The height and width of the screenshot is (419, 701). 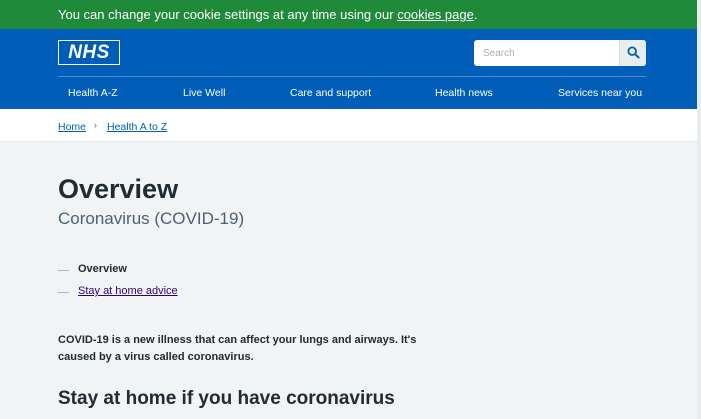 I want to click on breadcrumb: Home › Health A to Z, so click(x=348, y=125).